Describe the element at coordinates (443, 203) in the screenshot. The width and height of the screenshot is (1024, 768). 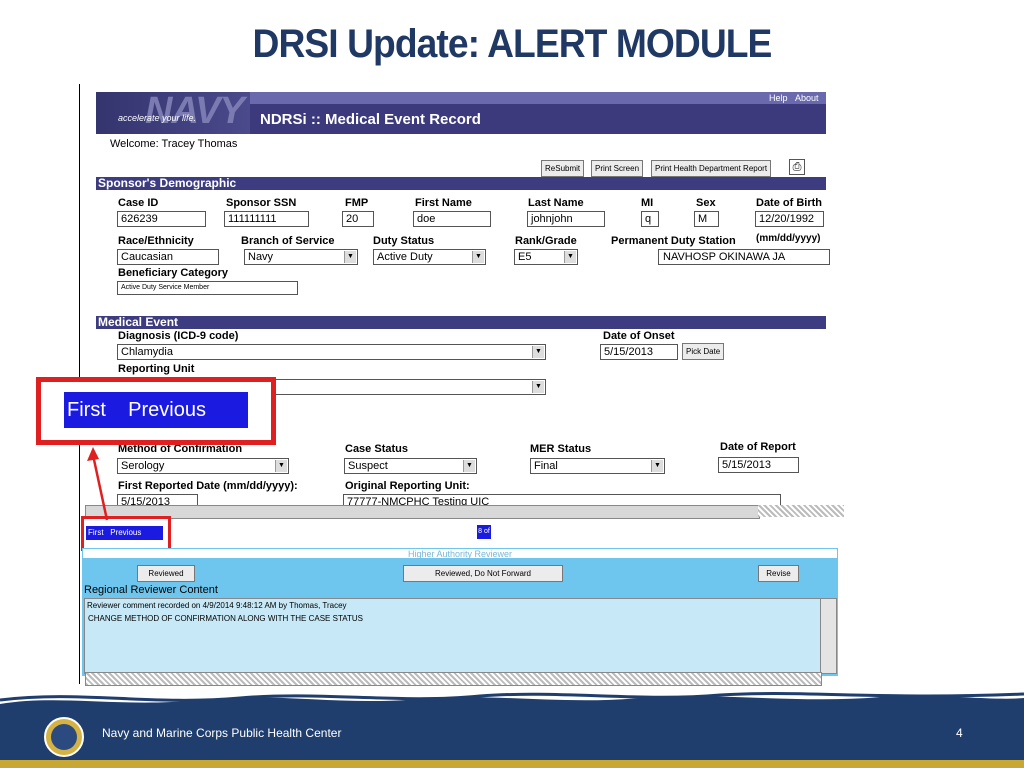
I see `first-name-label: First Name` at that location.